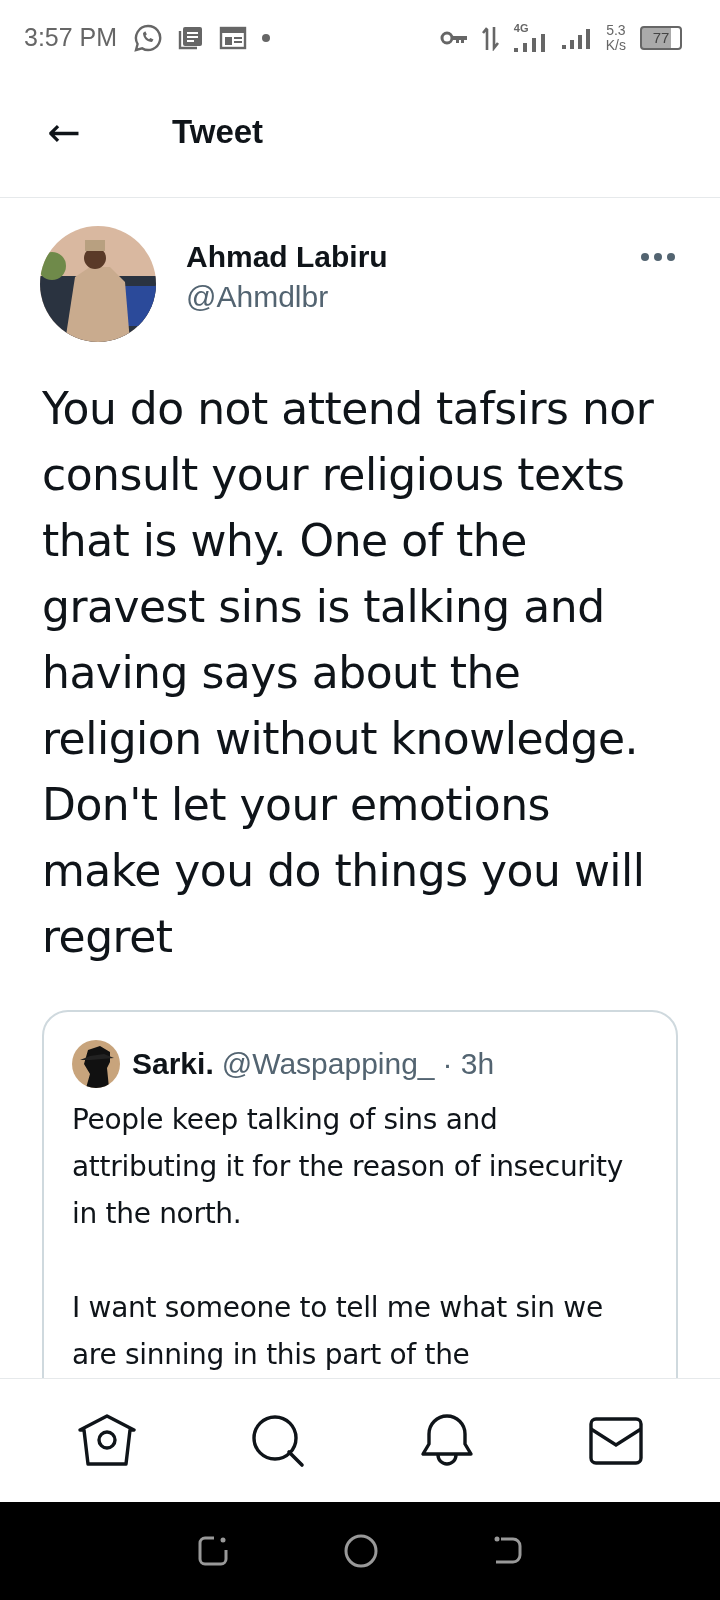 This screenshot has height=1600, width=720. Describe the element at coordinates (521, 28) in the screenshot. I see `network-type: 4G` at that location.